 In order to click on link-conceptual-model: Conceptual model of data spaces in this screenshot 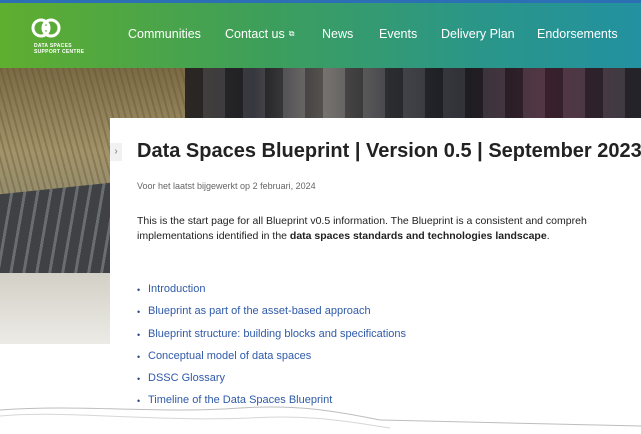, I will do `click(229, 356)`.